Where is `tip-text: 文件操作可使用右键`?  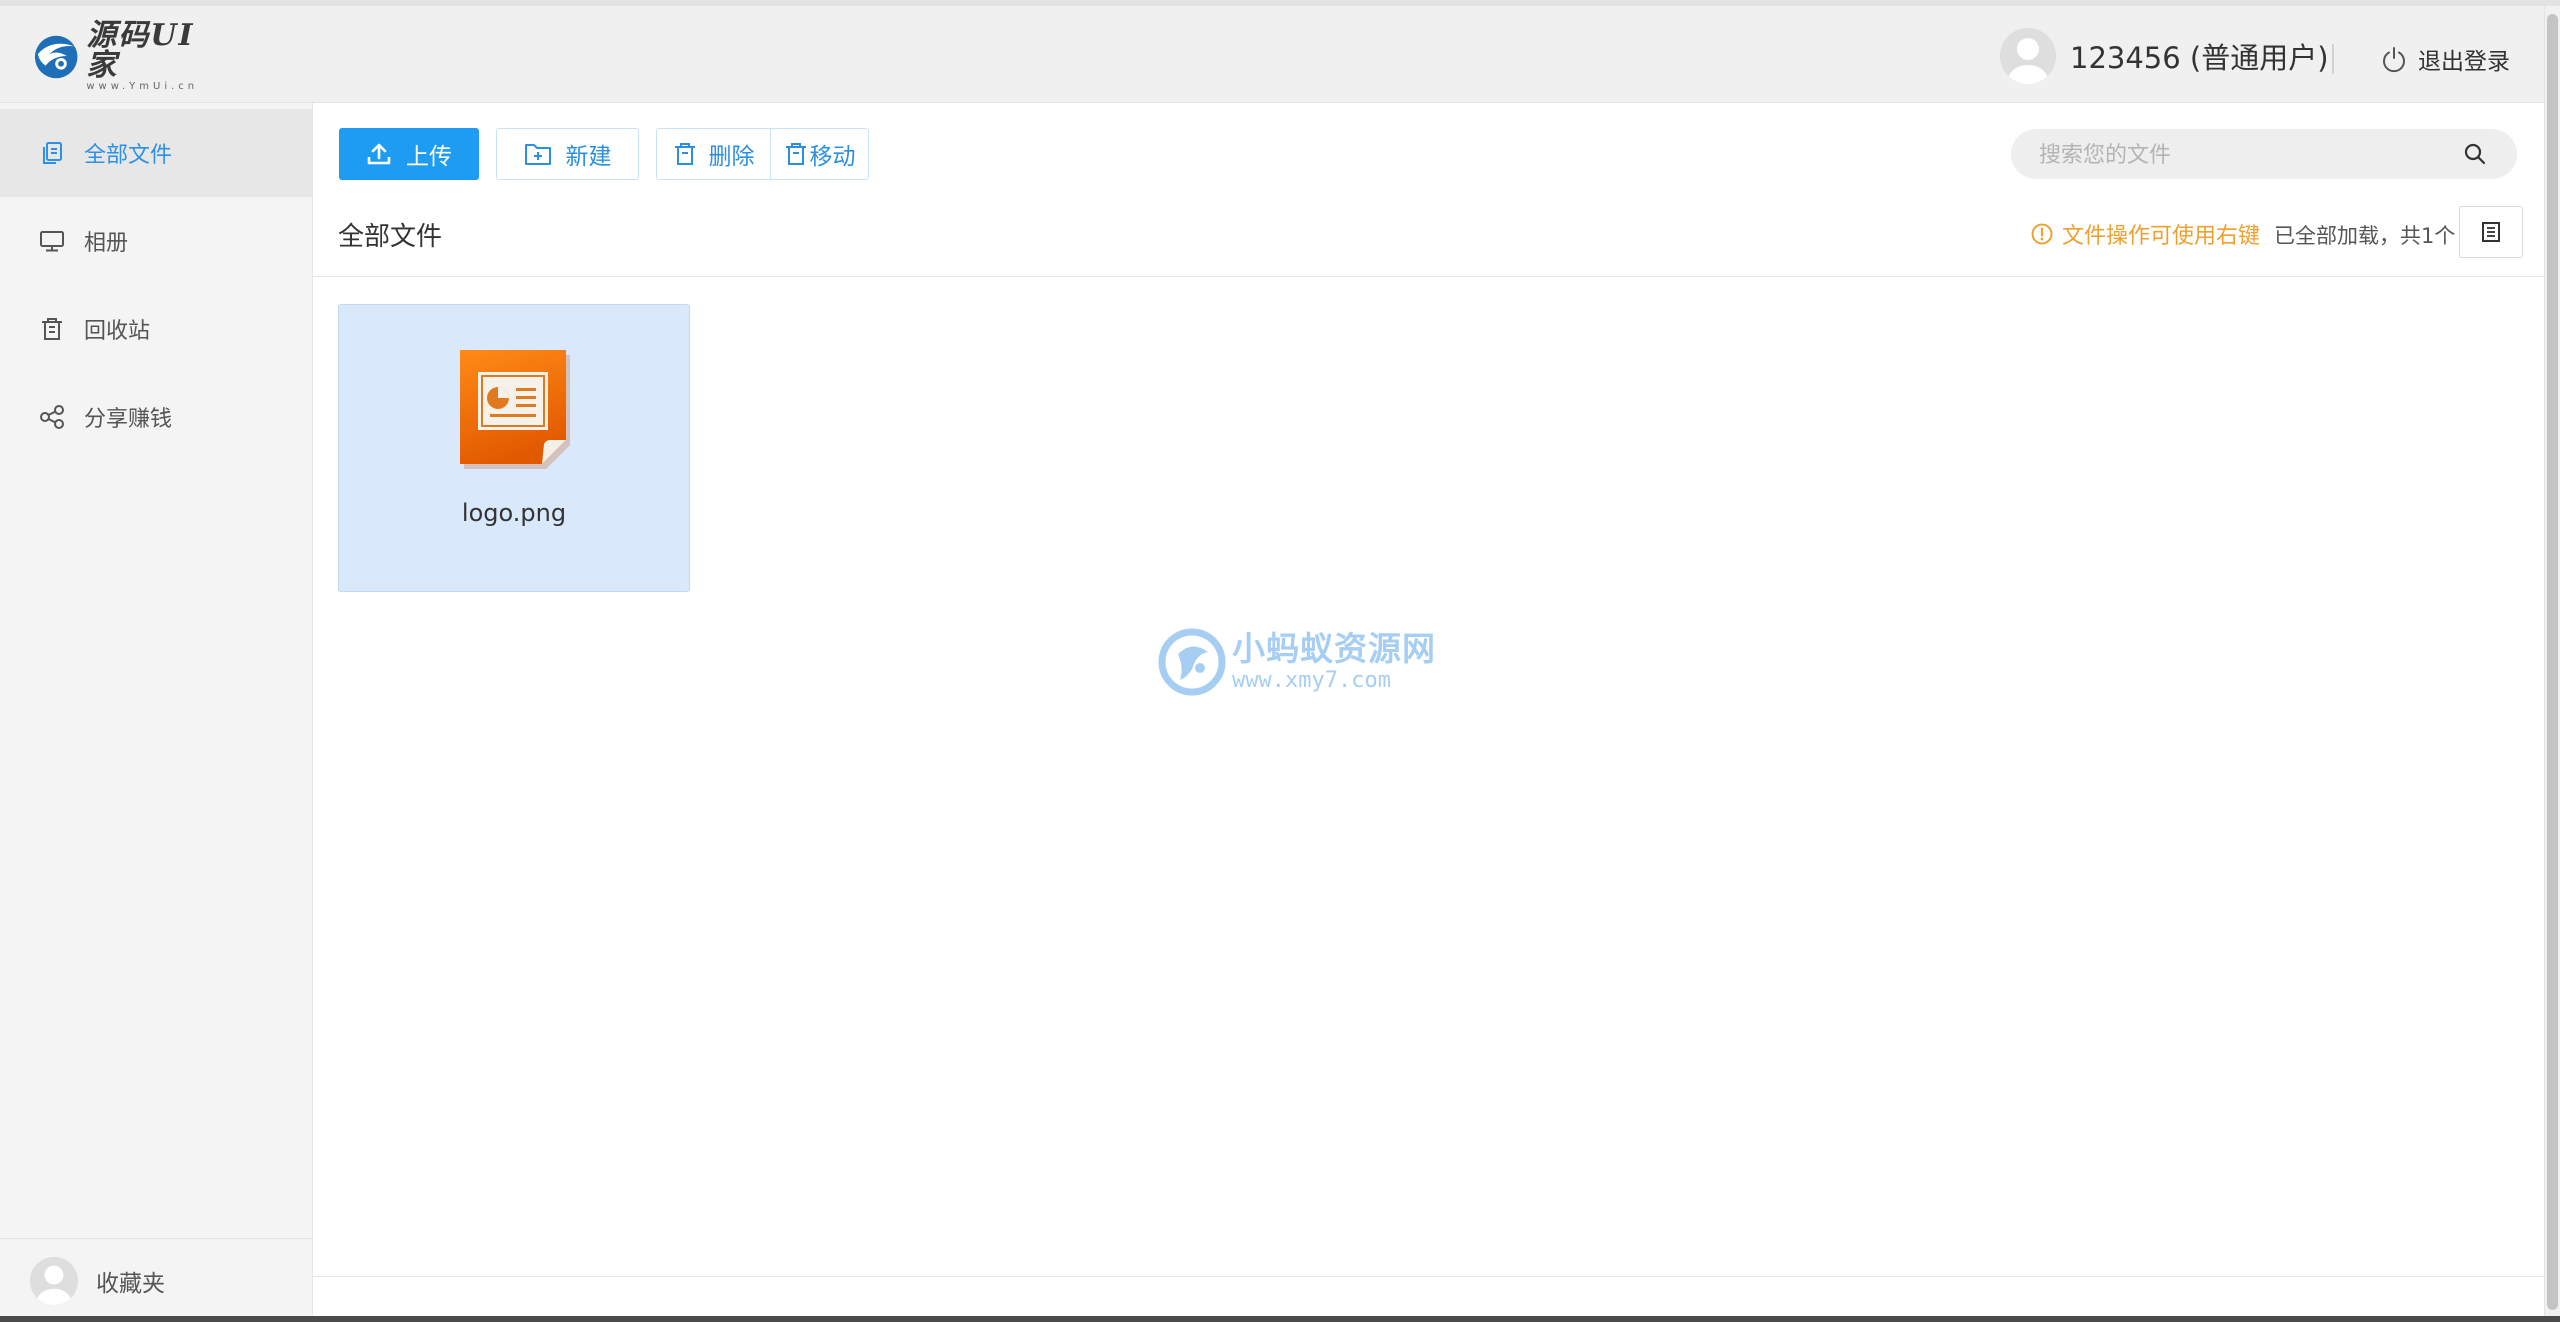
tip-text: 文件操作可使用右键 is located at coordinates (2161, 236).